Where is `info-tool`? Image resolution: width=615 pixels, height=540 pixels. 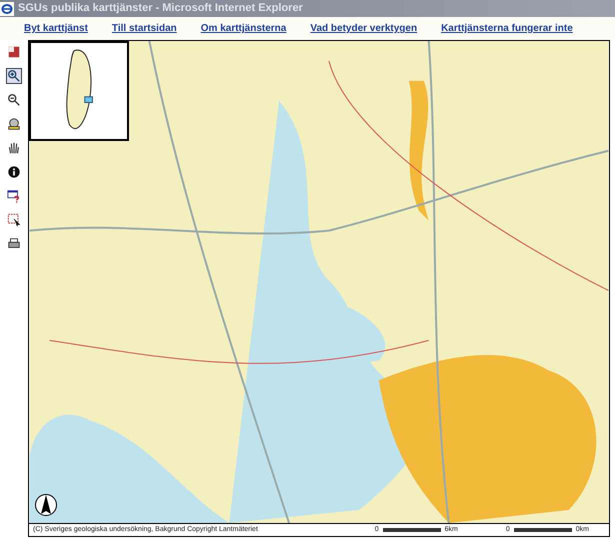 info-tool is located at coordinates (14, 172).